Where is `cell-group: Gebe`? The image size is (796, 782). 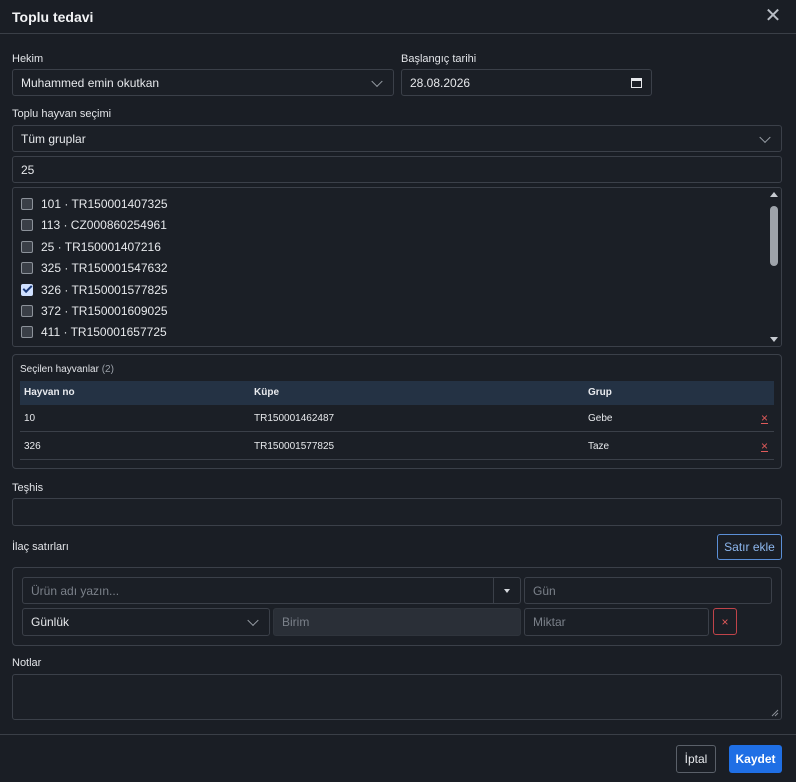
cell-group: Gebe is located at coordinates (600, 418).